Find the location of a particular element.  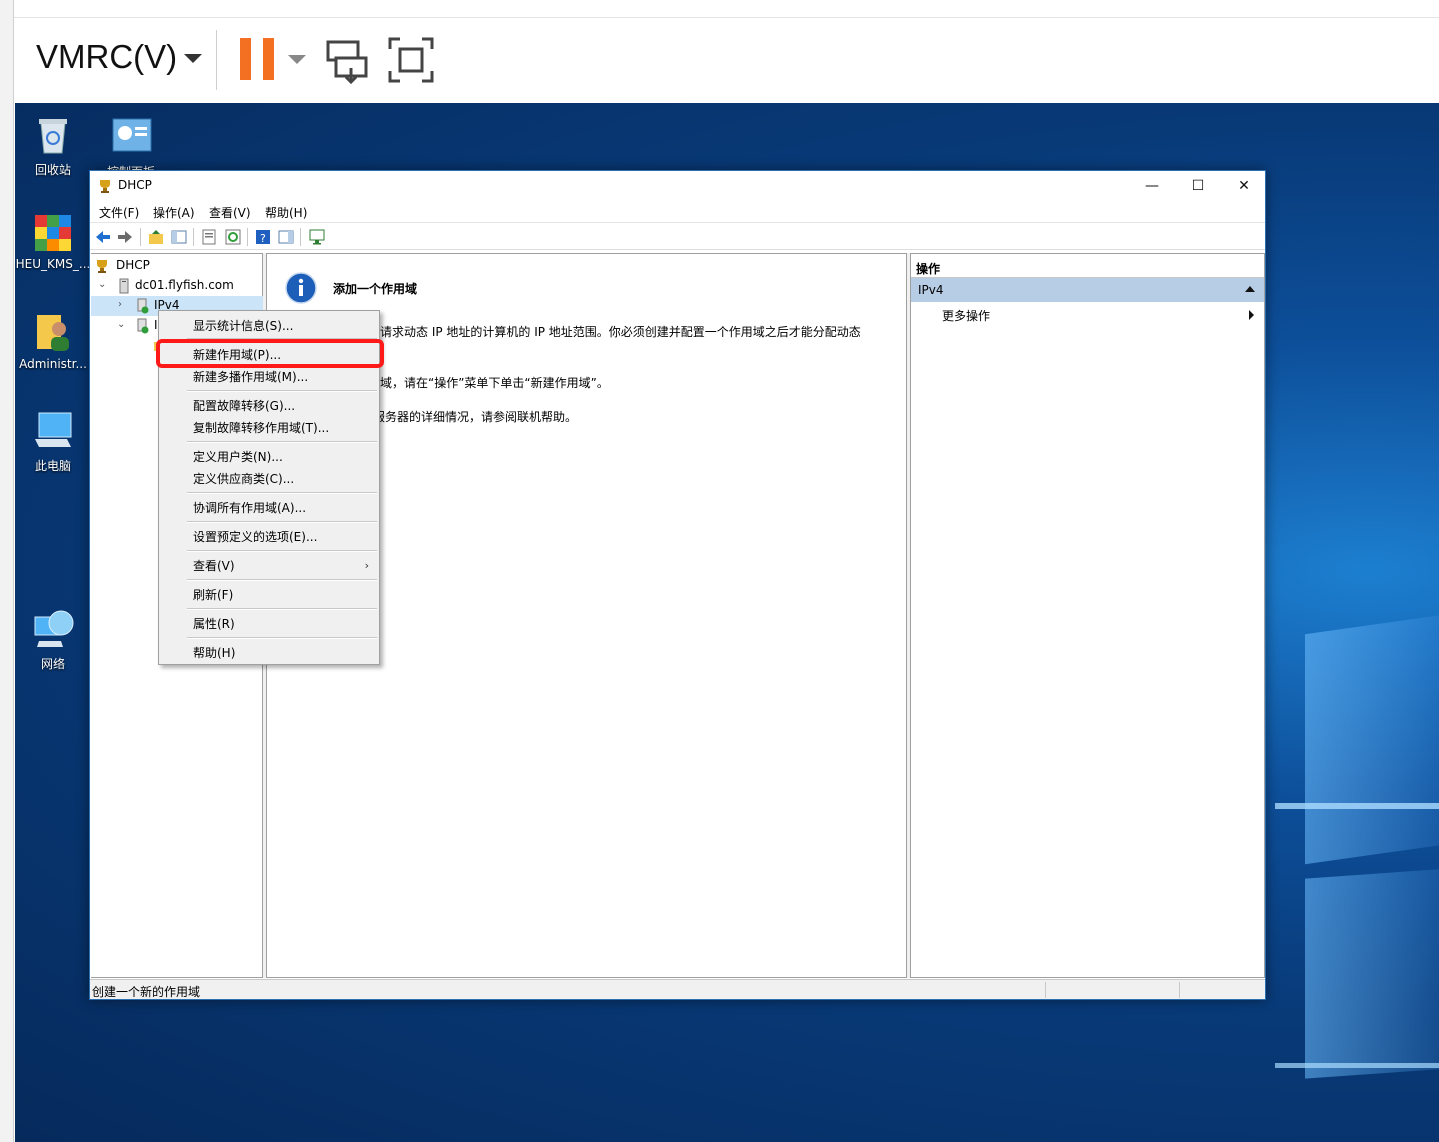

ipv6-server-icon is located at coordinates (143, 326).